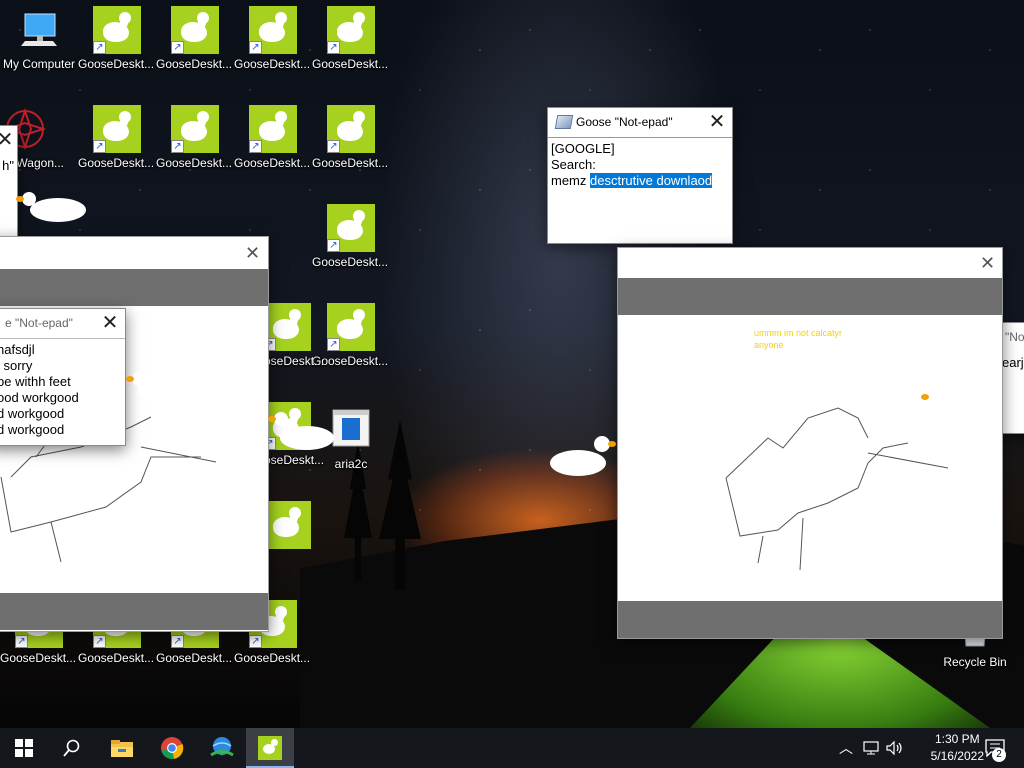 The height and width of the screenshot is (768, 1024). I want to click on clock-time: 1:30 PM, so click(957, 739).